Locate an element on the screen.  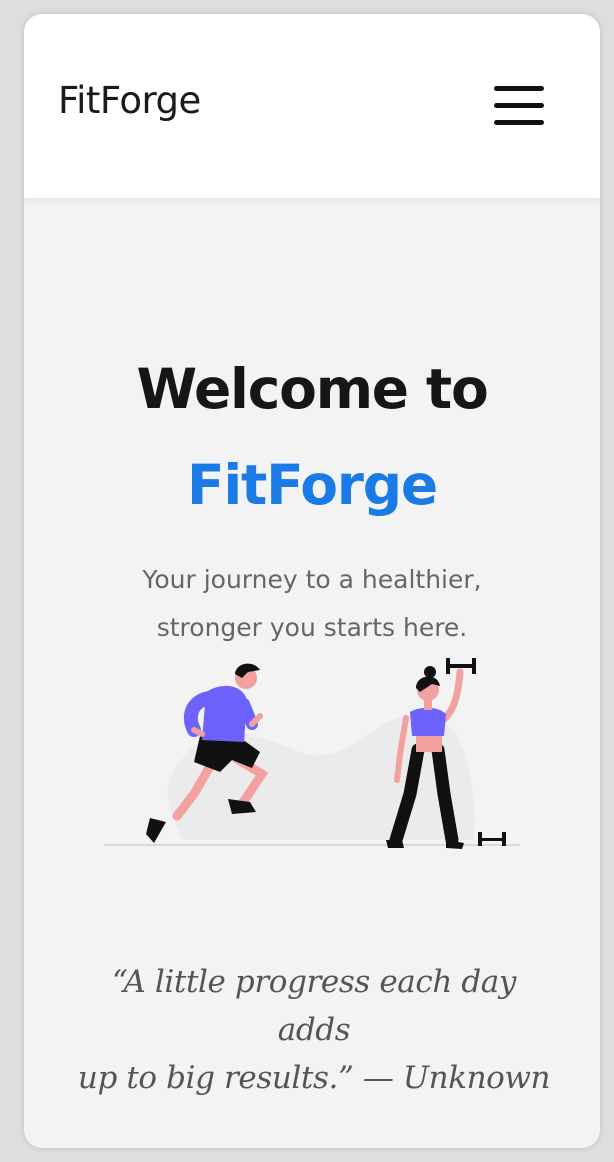
hero-brand-heading: FitForge is located at coordinates (312, 485).